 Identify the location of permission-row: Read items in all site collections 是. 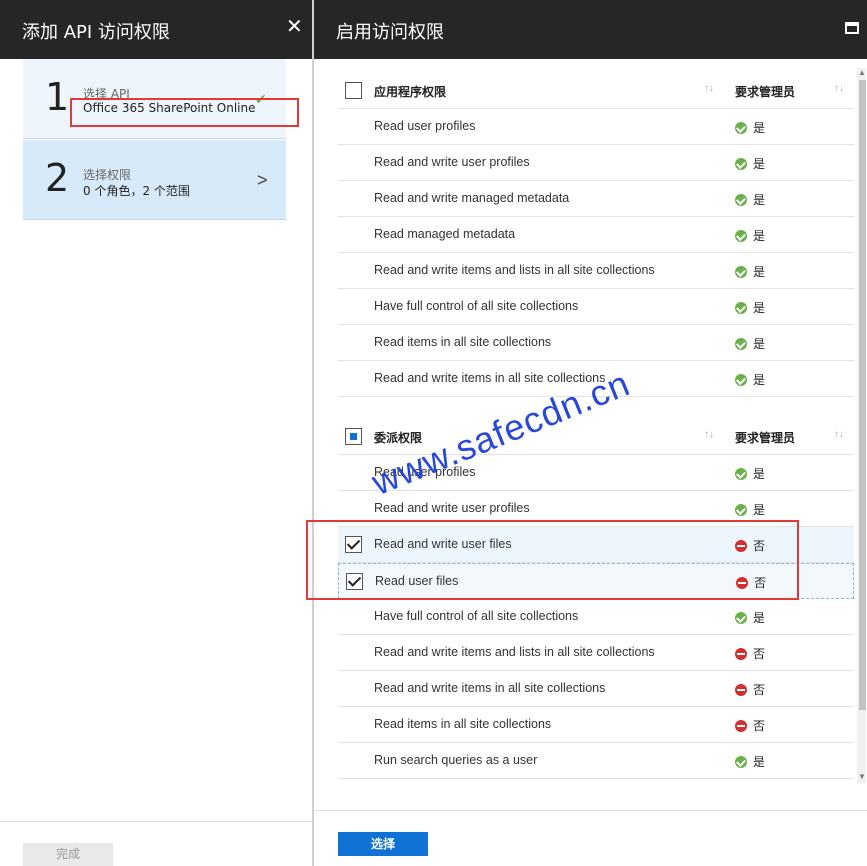
(596, 343).